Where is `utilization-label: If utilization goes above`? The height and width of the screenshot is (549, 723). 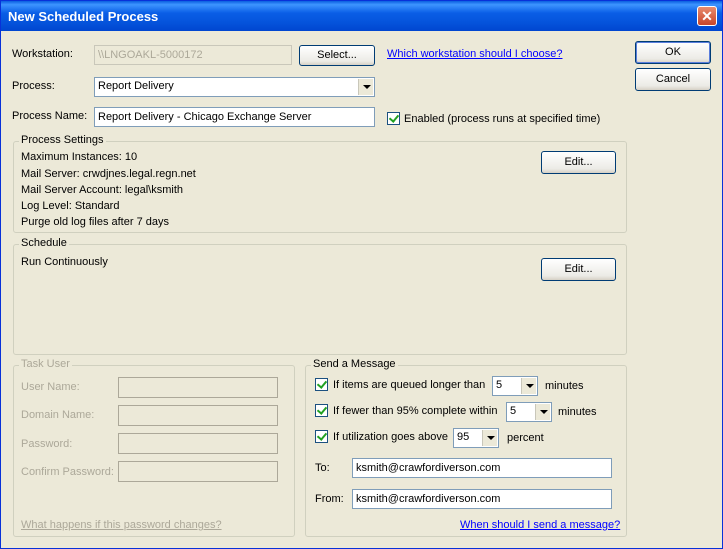
utilization-label: If utilization goes above is located at coordinates (390, 437).